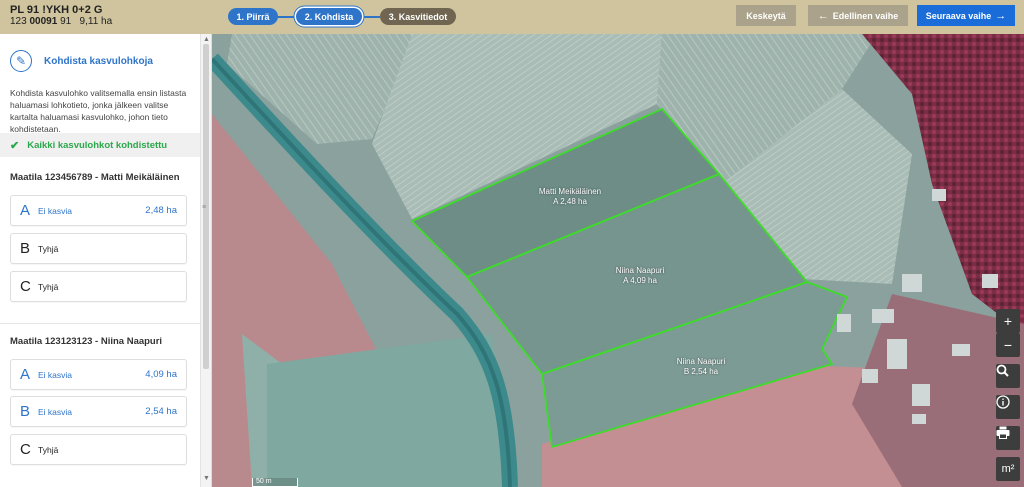 The image size is (1024, 487). I want to click on field-label: Matti Meikäläinen A 2,48 ha, so click(570, 197).